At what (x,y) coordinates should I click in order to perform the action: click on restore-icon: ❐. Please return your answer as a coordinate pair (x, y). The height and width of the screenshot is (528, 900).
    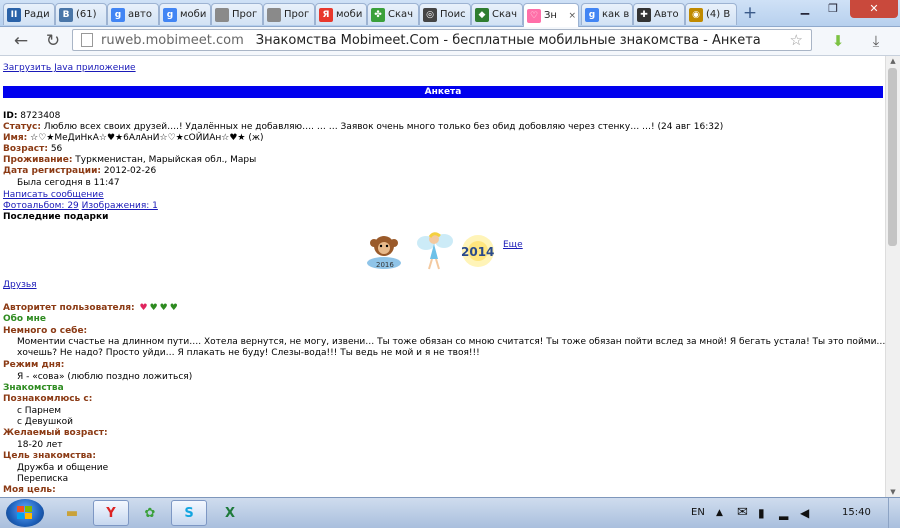
    Looking at the image, I should click on (833, 9).